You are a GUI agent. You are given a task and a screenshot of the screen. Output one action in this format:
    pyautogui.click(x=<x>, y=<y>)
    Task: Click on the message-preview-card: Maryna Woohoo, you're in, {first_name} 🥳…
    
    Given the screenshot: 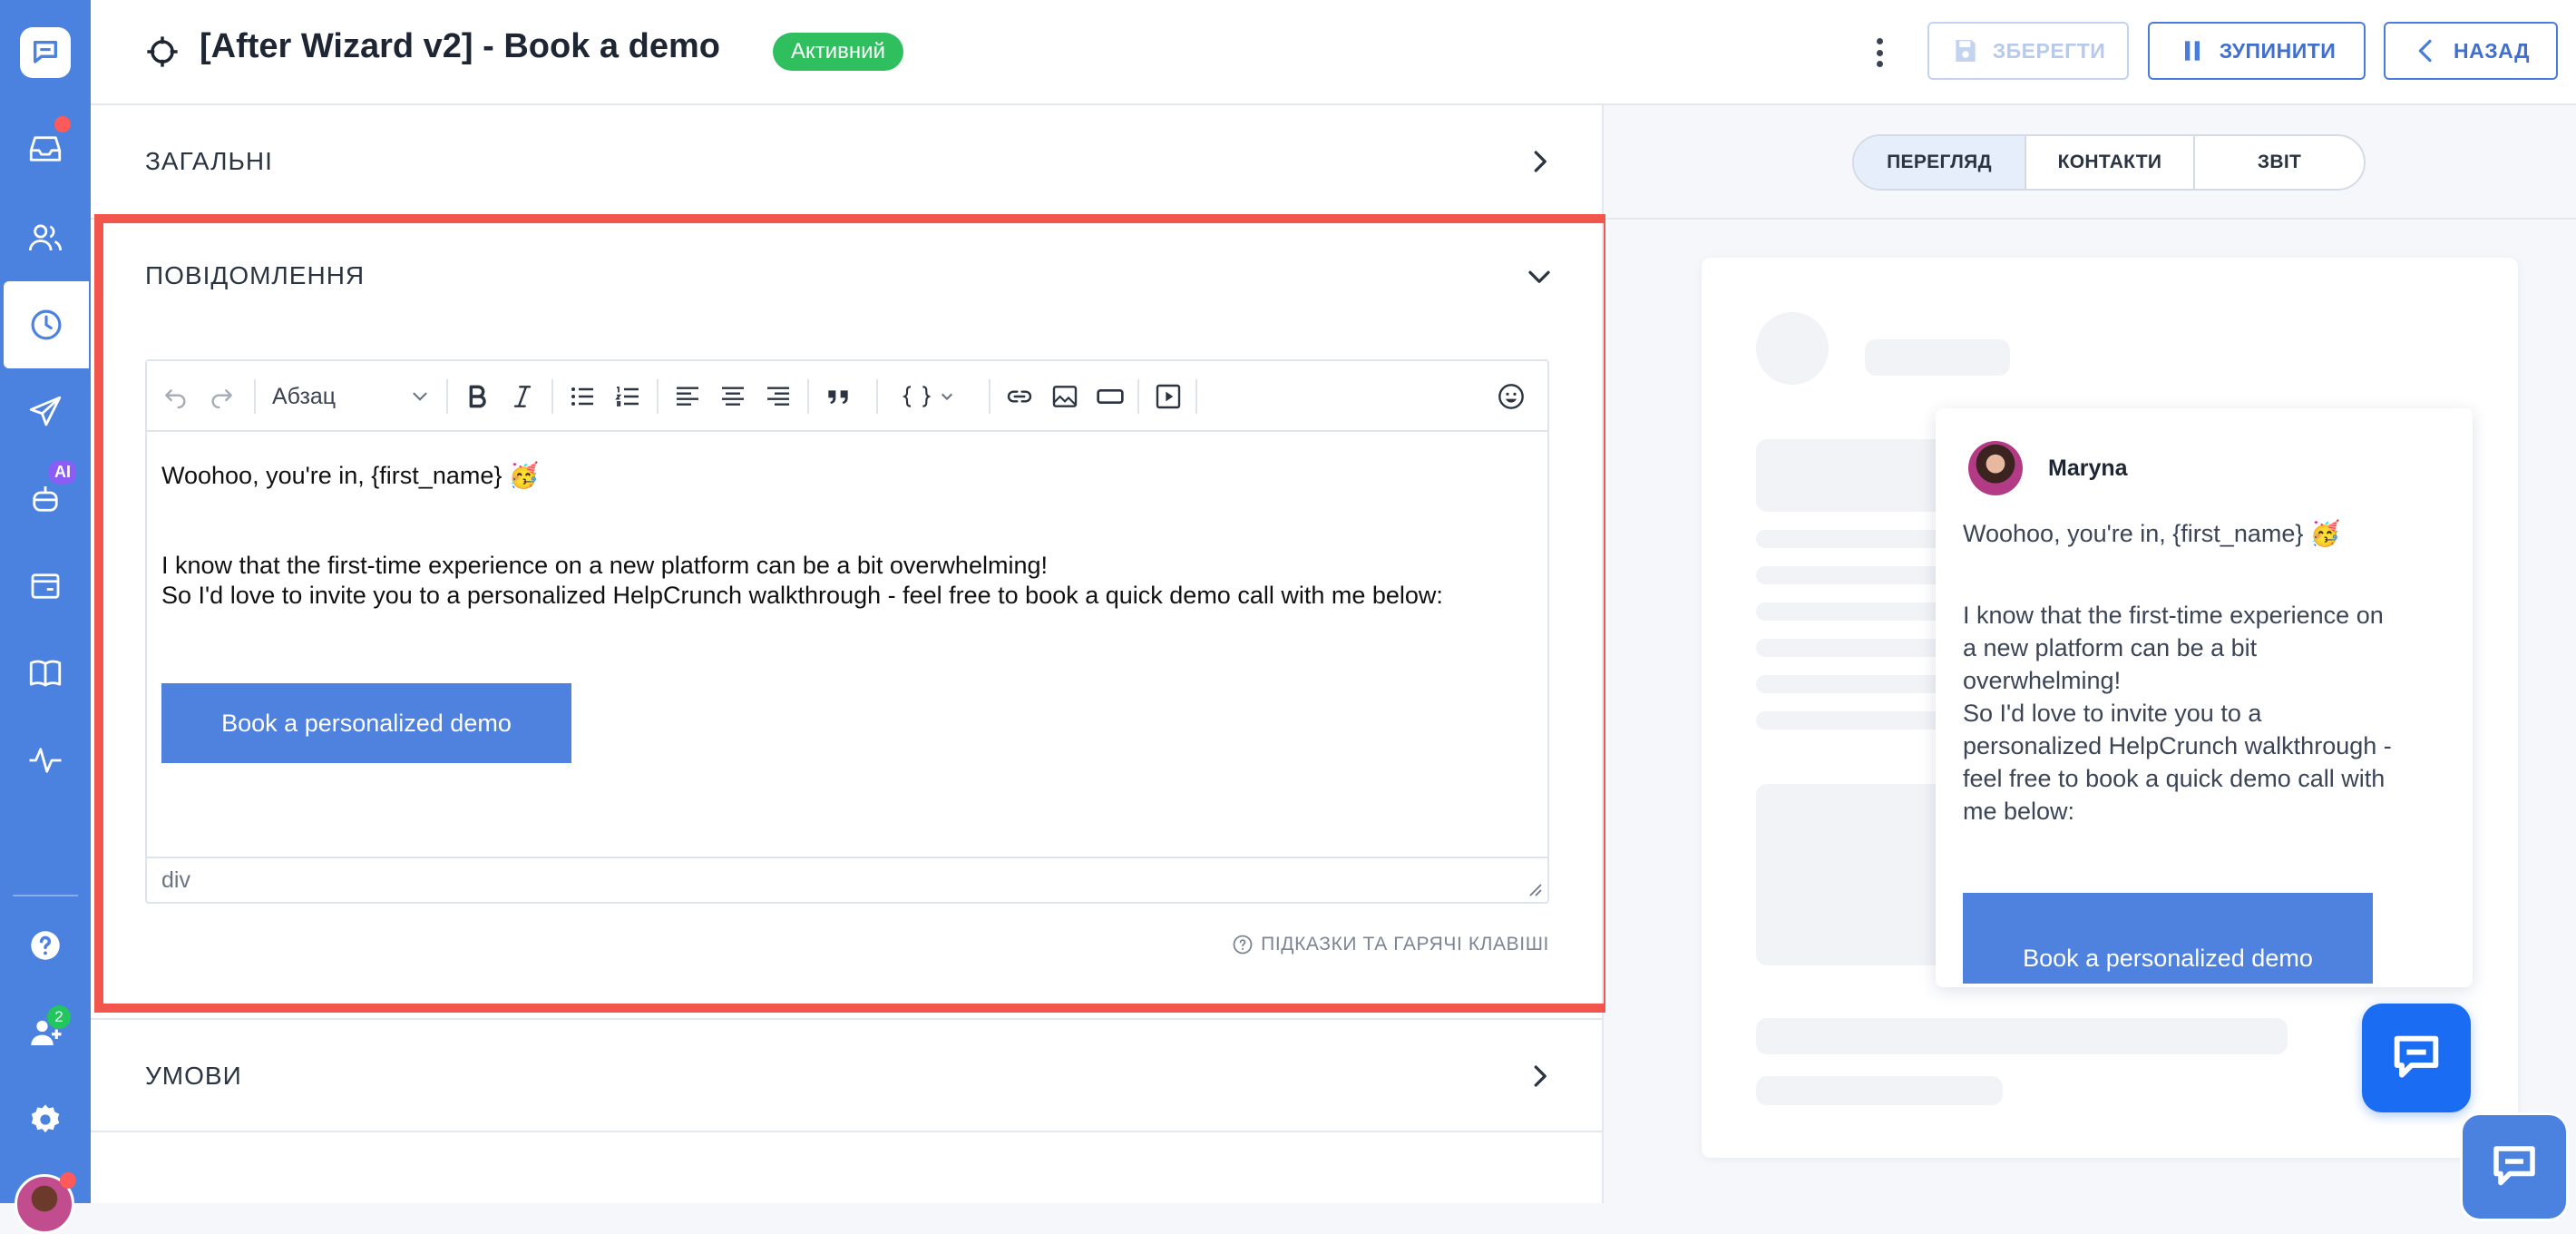 What is the action you would take?
    pyautogui.click(x=2204, y=697)
    